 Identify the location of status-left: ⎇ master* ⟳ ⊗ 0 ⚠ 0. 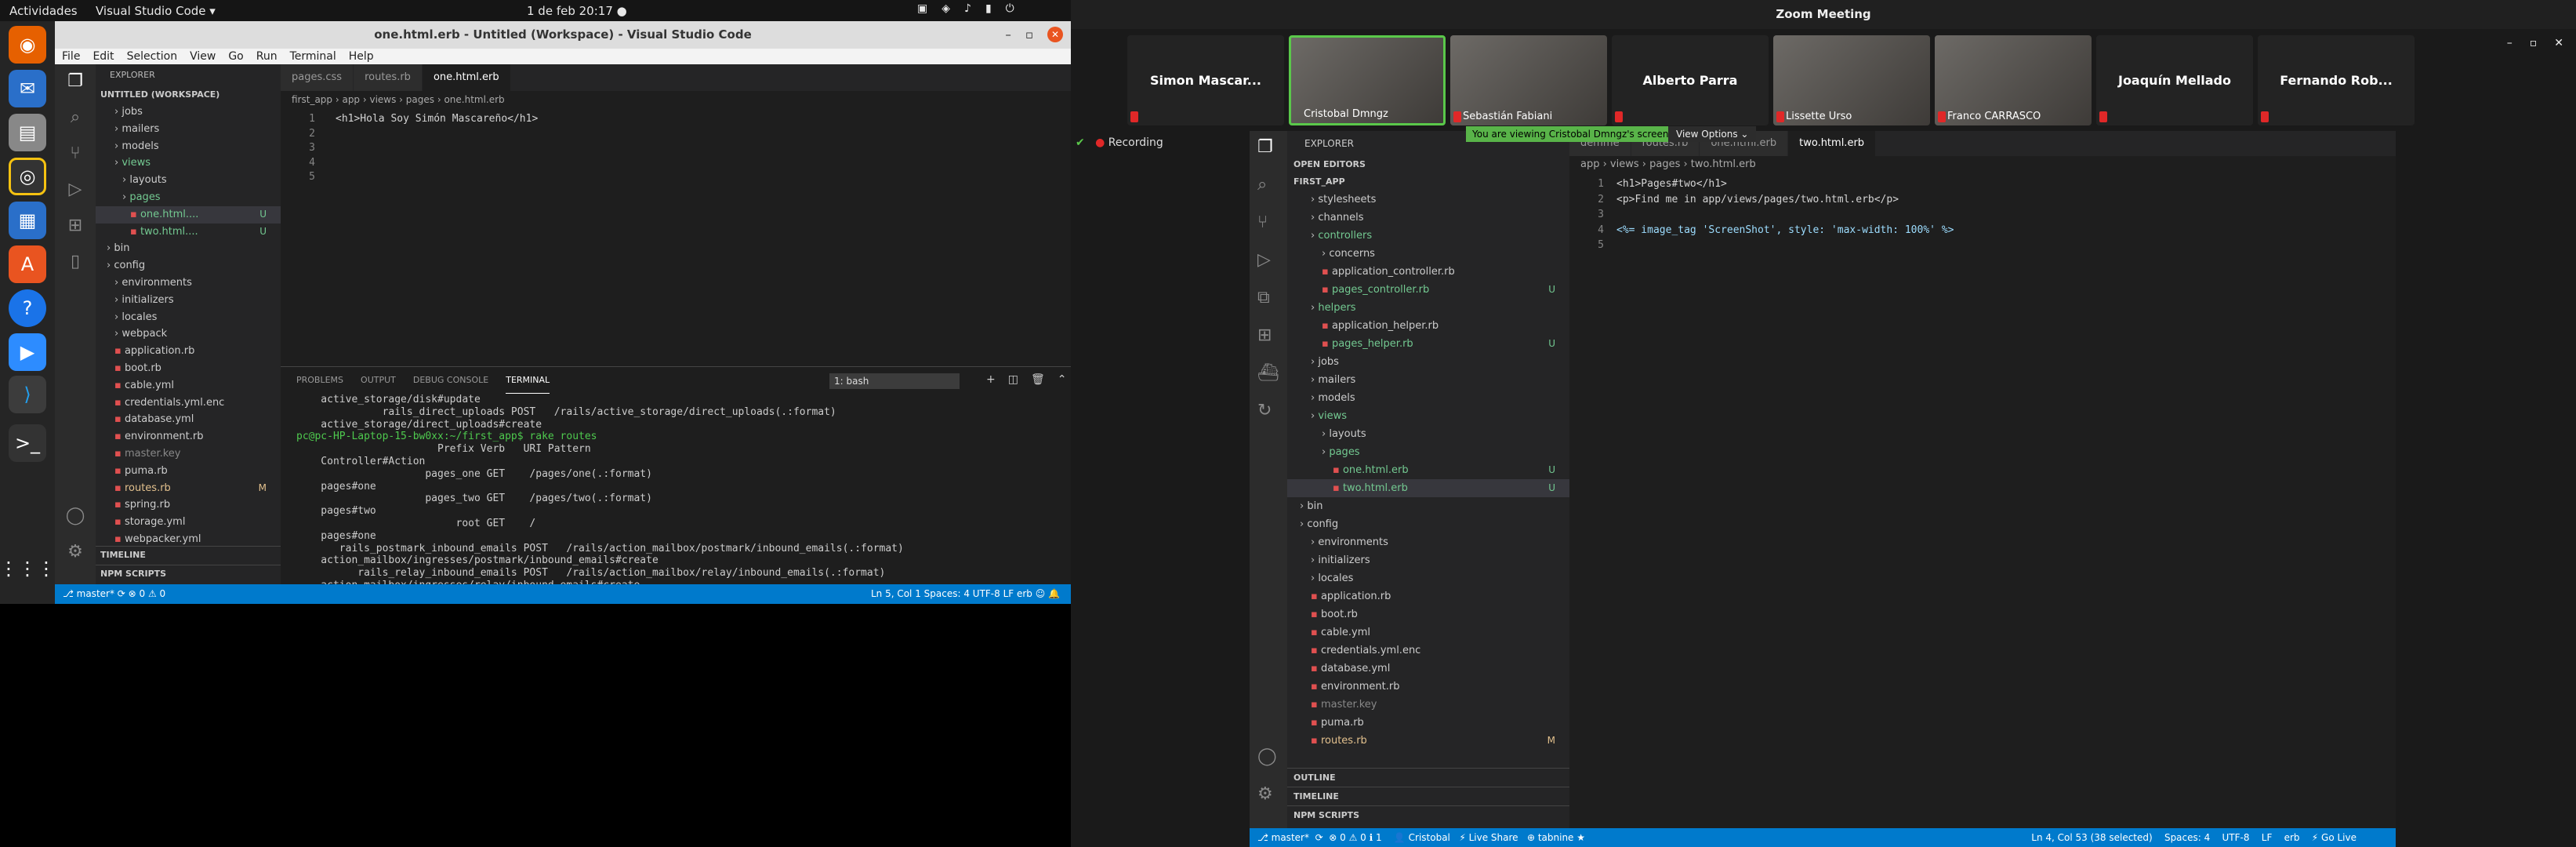
(114, 594).